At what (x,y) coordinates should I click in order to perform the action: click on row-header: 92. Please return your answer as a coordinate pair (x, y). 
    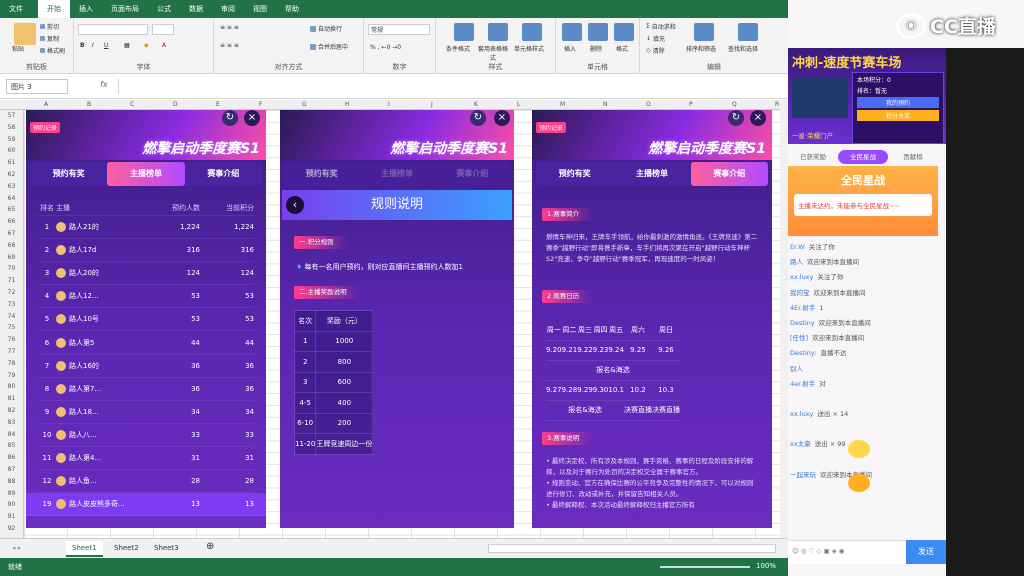
    Looking at the image, I should click on (11, 529).